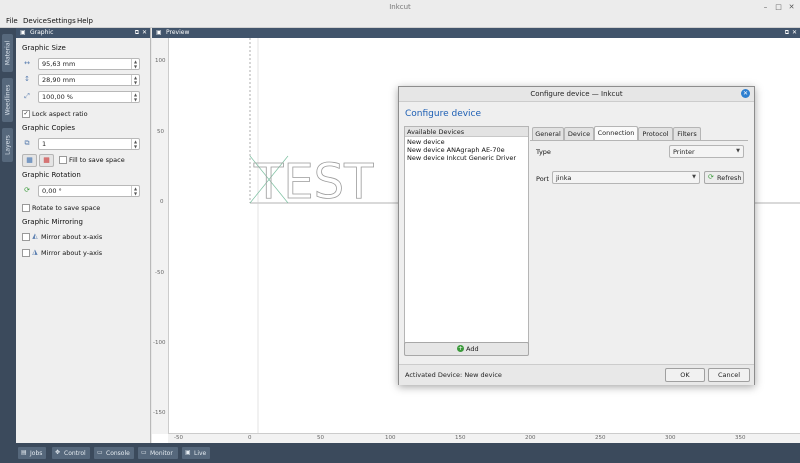 The image size is (800, 463). I want to click on ok-button: OK, so click(685, 375).